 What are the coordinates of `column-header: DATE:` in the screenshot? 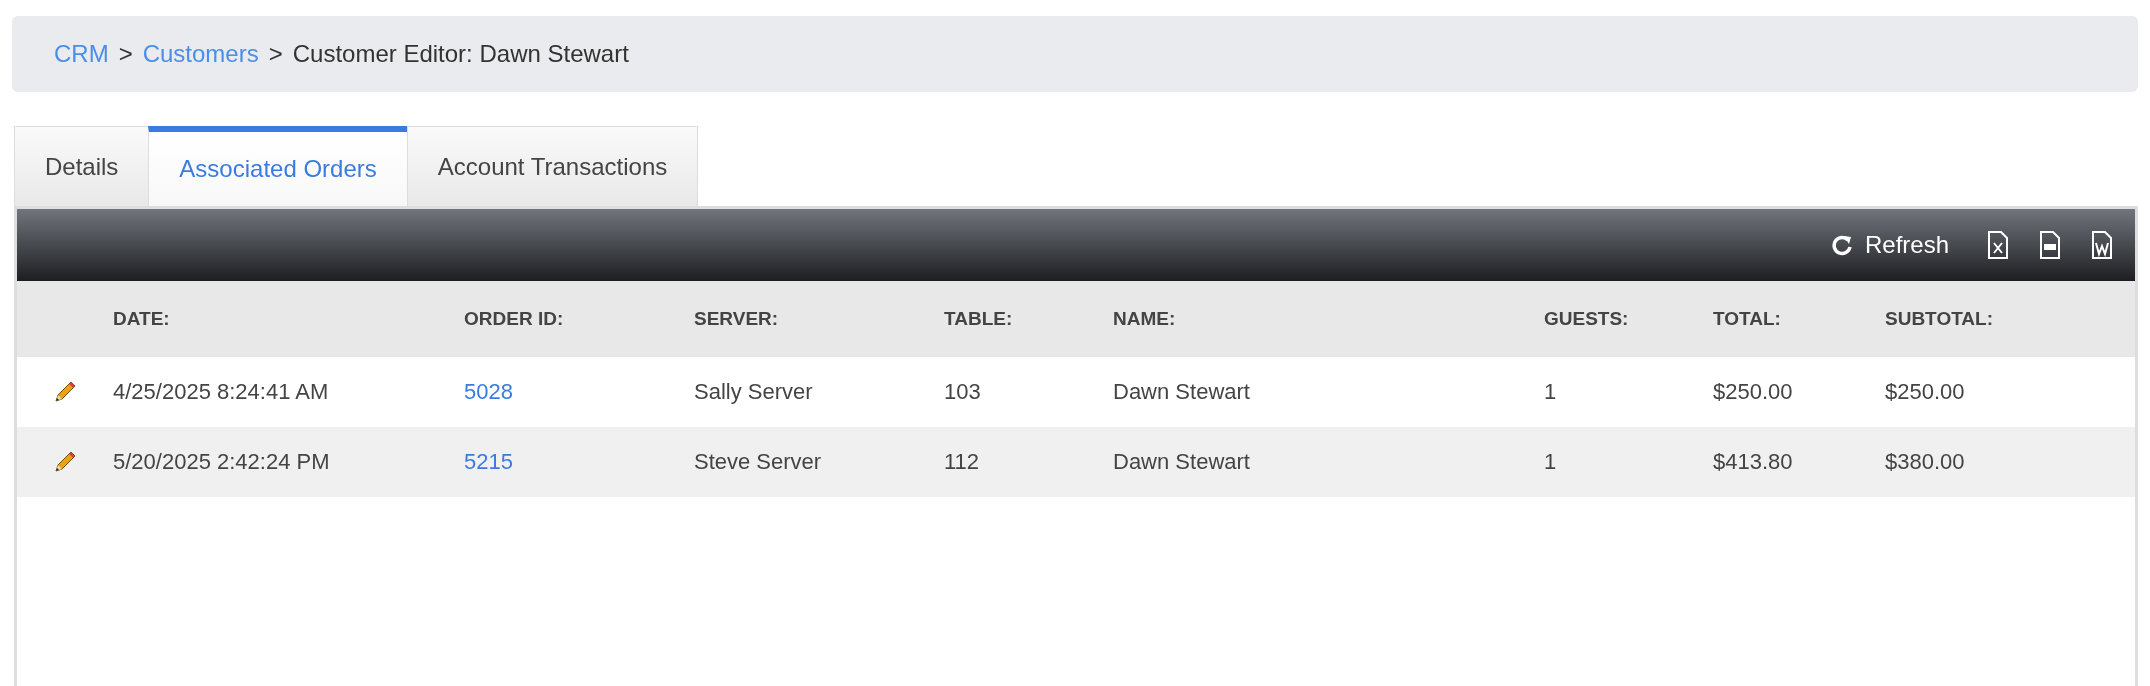 It's located at (142, 319).